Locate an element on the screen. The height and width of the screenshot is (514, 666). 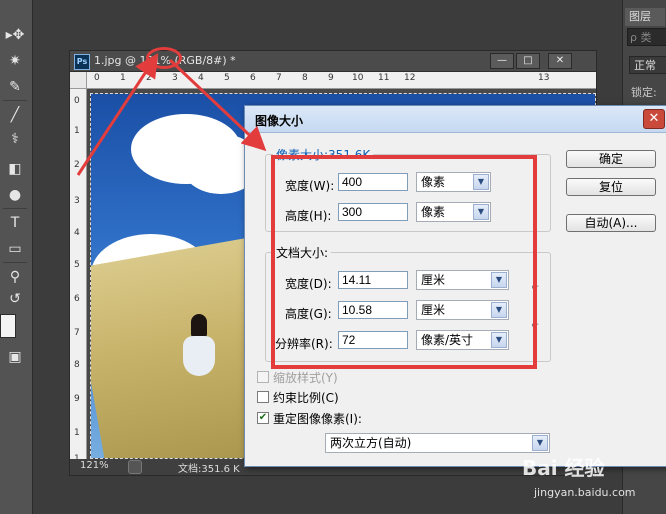
girl-figure is located at coordinates (199, 345).